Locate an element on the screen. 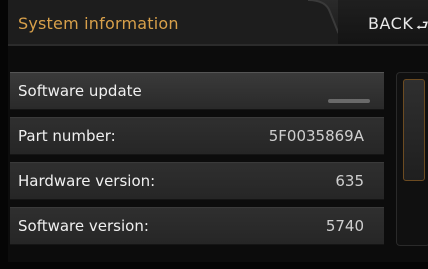 The height and width of the screenshot is (269, 428). info-row-part-number: Part number: 5F0035869A is located at coordinates (197, 136).